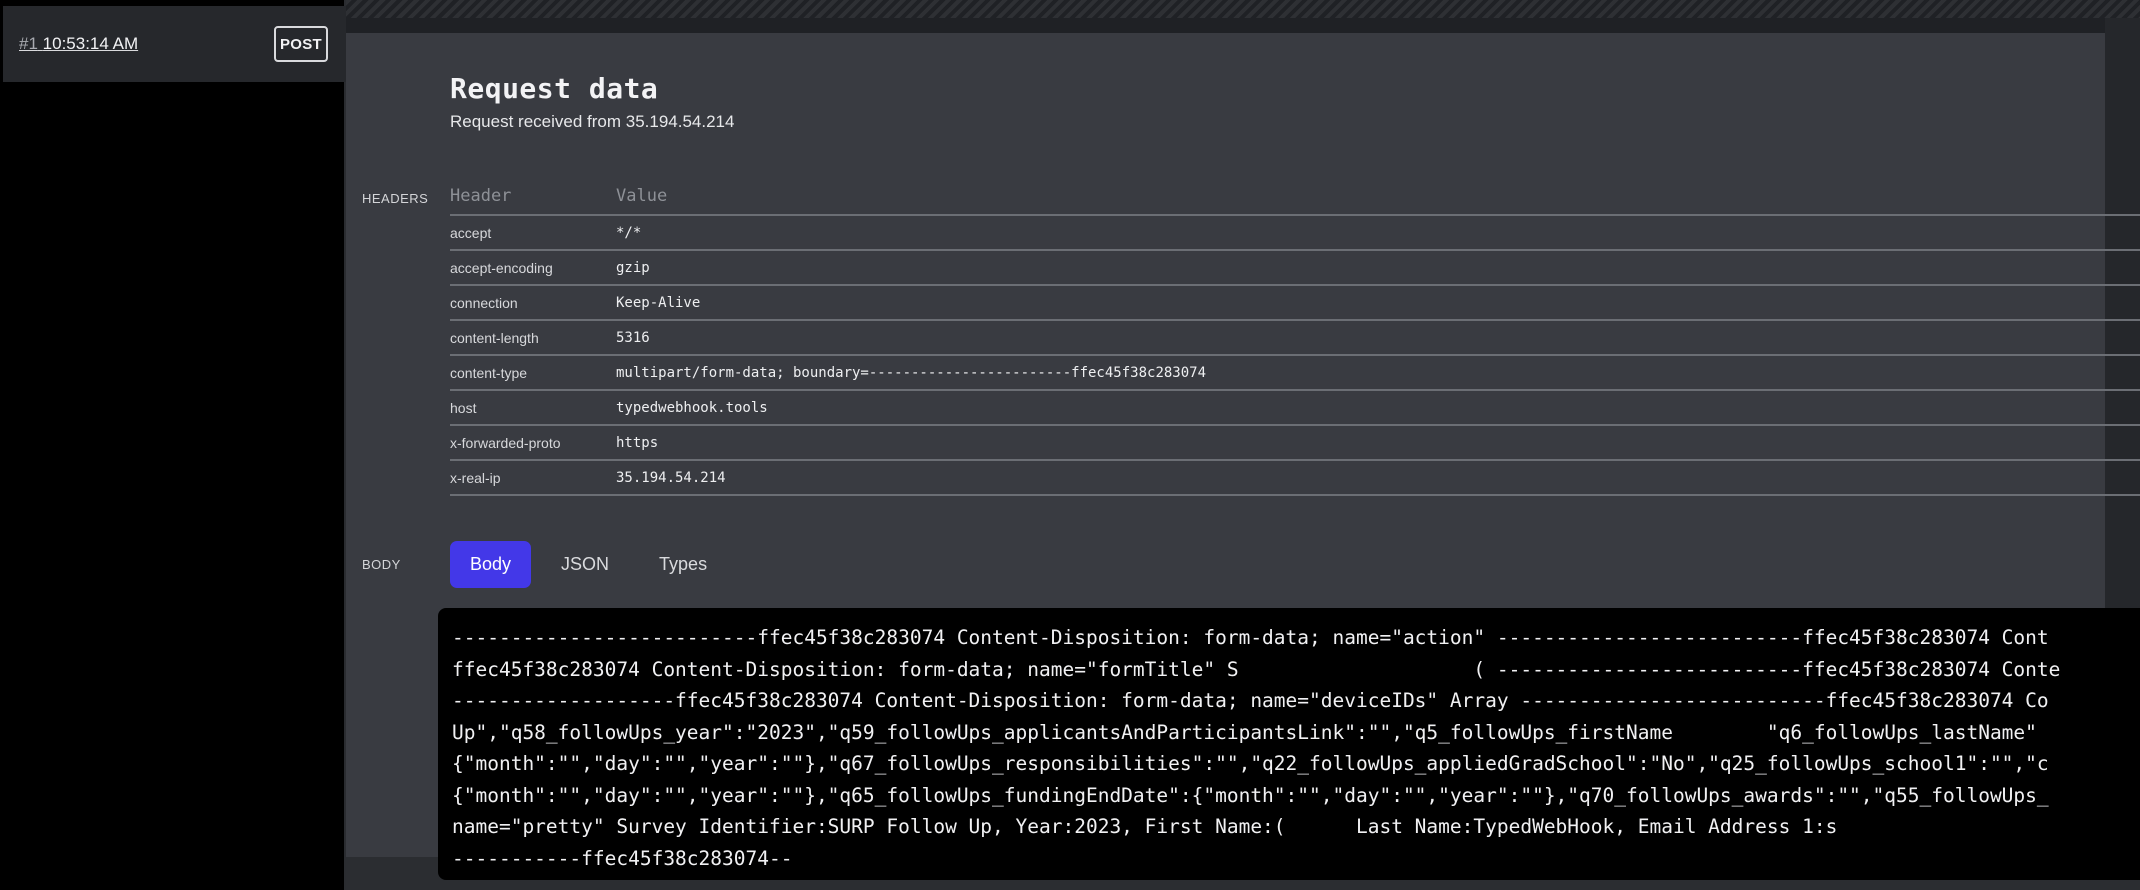 This screenshot has width=2140, height=890. I want to click on table-header-row: Header Value, so click(1295, 197).